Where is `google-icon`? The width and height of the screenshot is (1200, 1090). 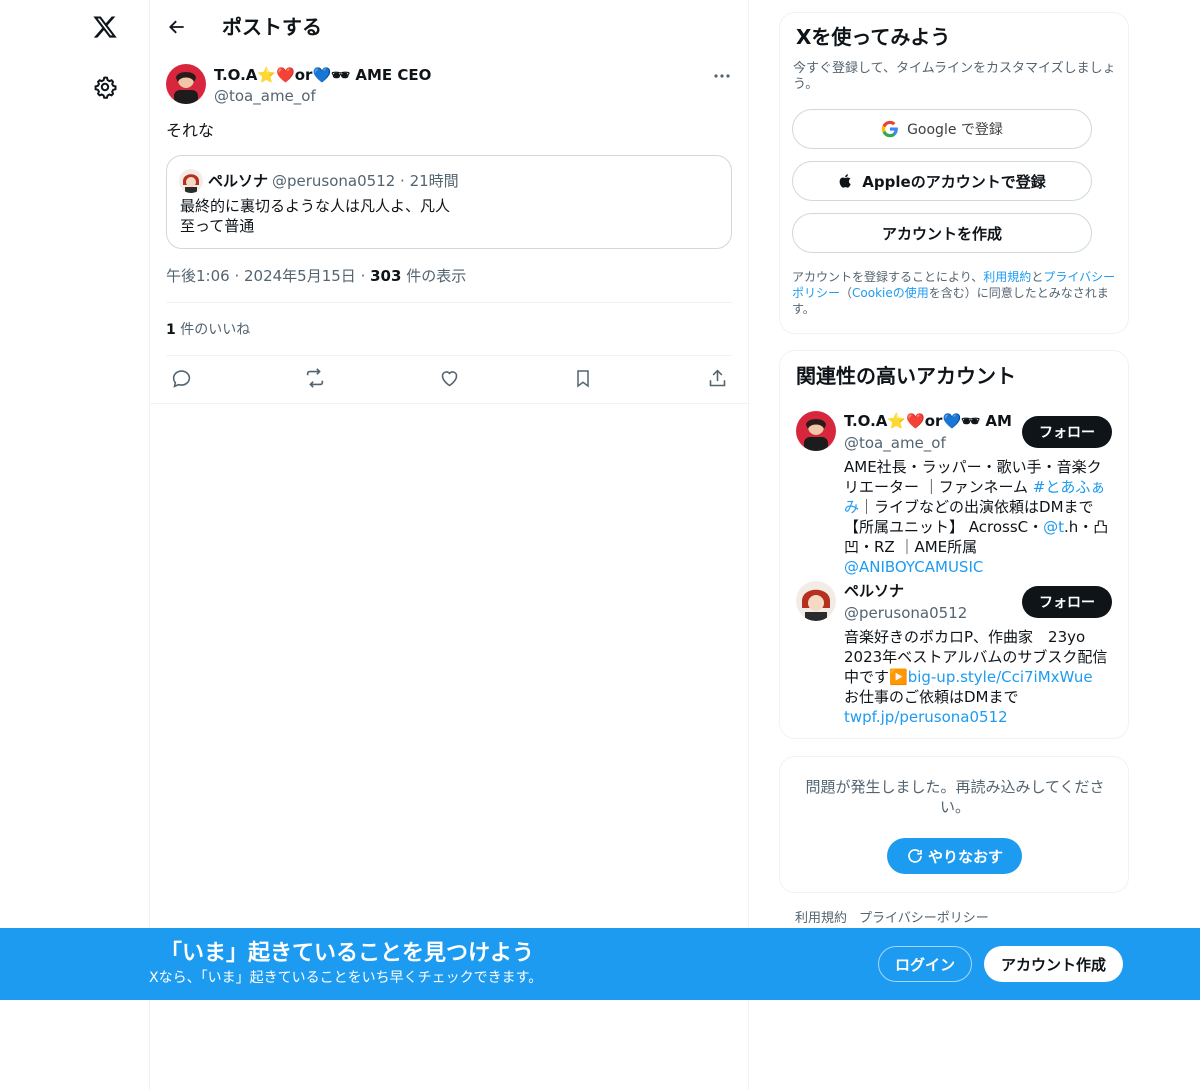 google-icon is located at coordinates (890, 129).